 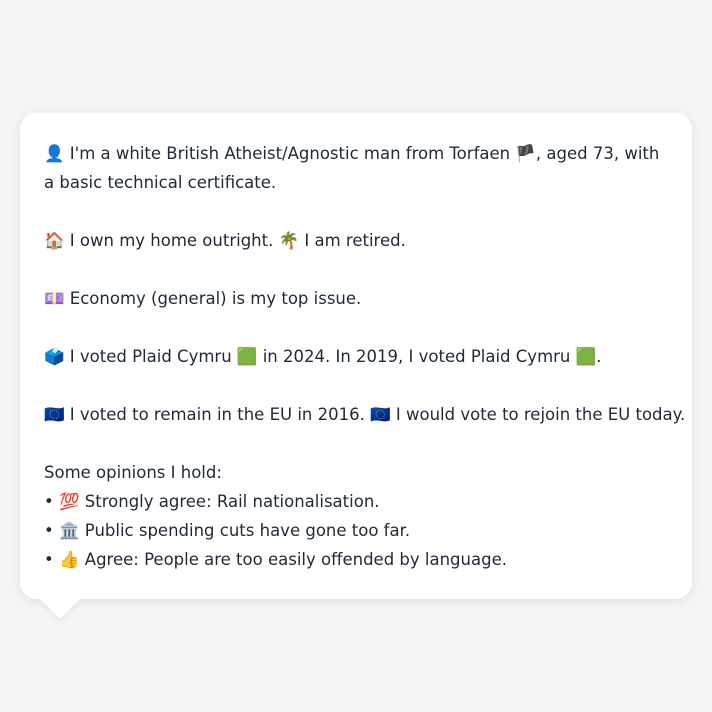 What do you see at coordinates (69, 530) in the screenshot?
I see `classical-building-icon: 🏛️` at bounding box center [69, 530].